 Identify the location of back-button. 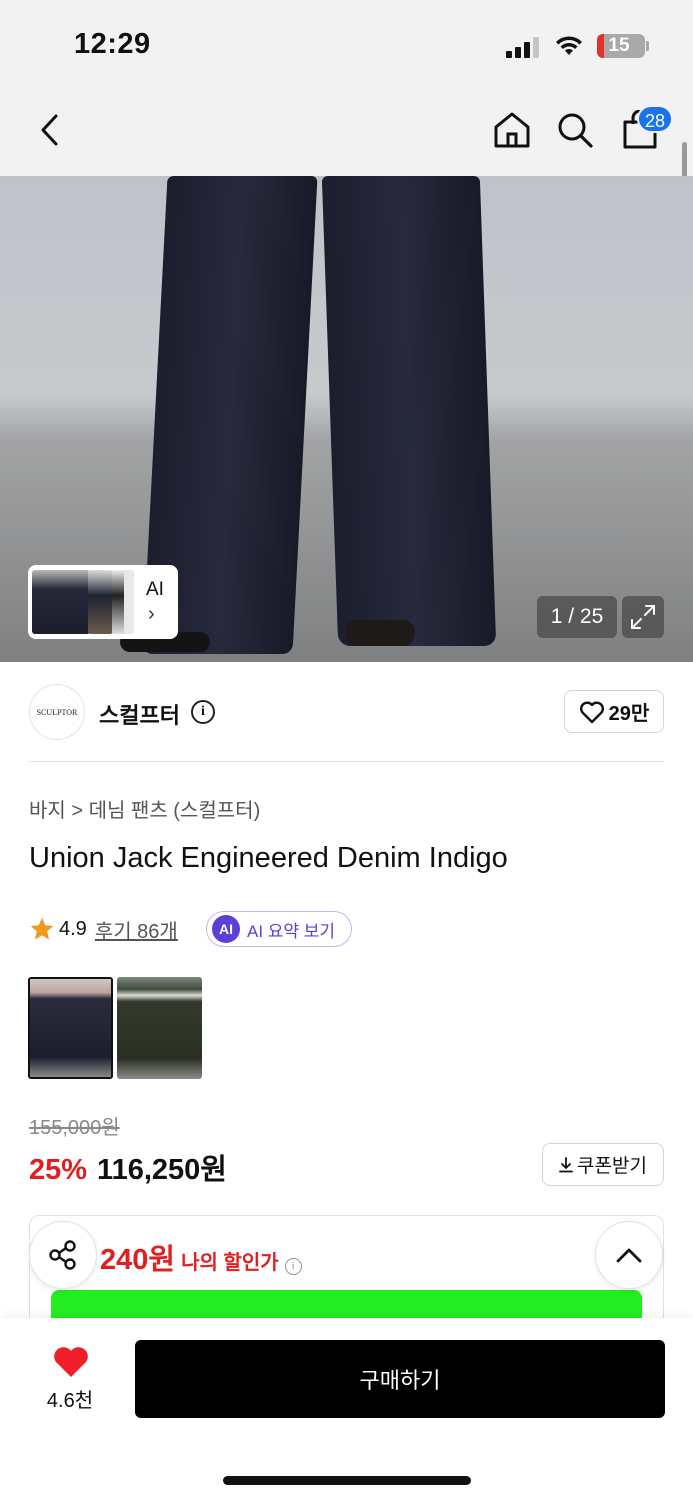
(50, 130).